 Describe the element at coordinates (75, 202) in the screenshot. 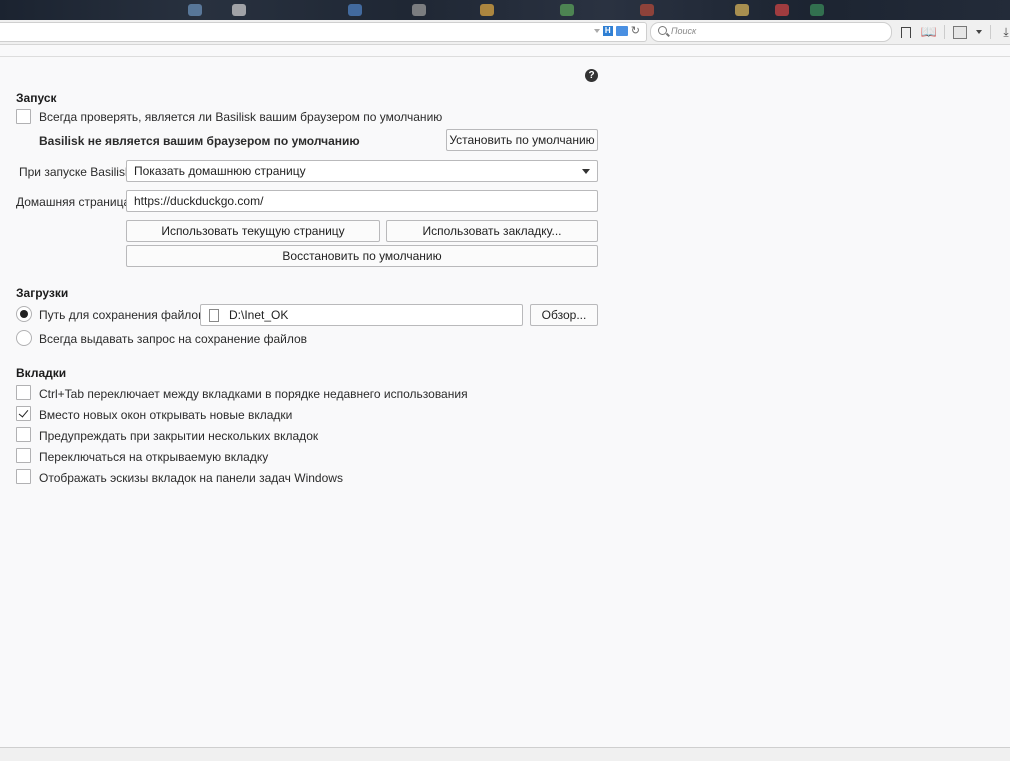

I see `homepage-label: Домашняя страница:` at that location.